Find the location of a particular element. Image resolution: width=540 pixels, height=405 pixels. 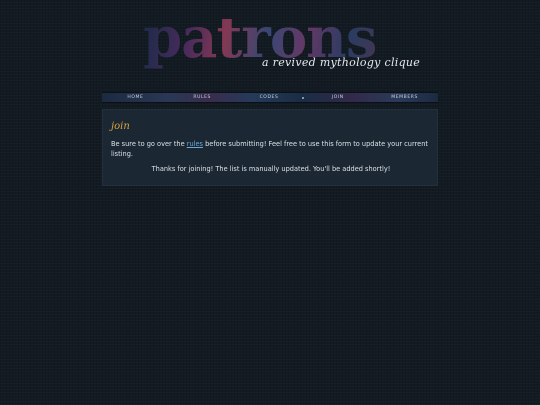

site-tagline: a revived mythology clique is located at coordinates (341, 62).